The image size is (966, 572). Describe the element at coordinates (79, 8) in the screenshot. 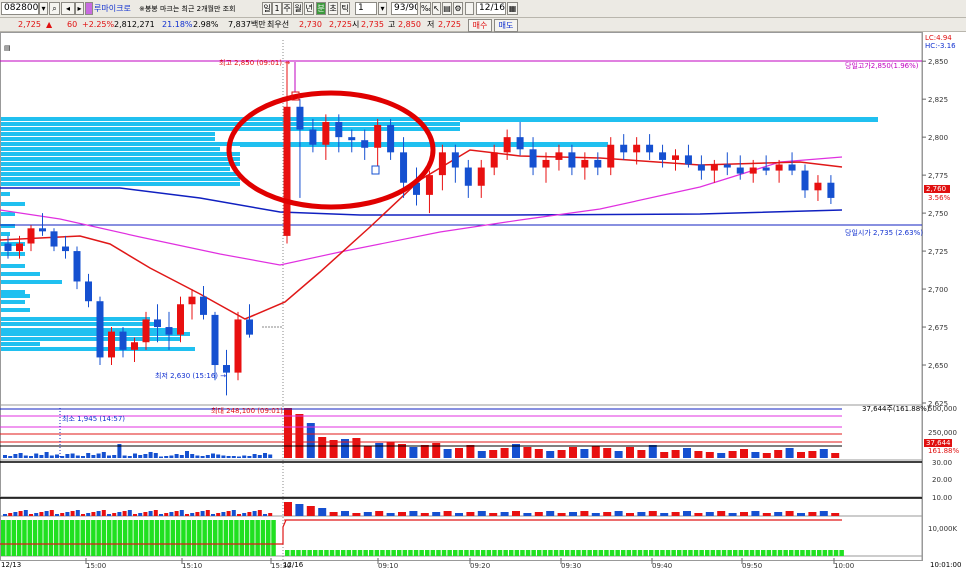

I see `next-stock-icon: ▸` at that location.